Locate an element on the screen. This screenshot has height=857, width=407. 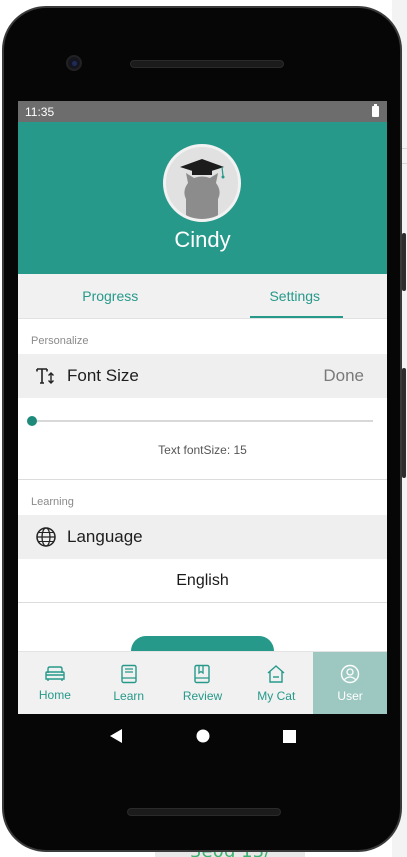
nav-item-my-cat: My Cat is located at coordinates (276, 683).